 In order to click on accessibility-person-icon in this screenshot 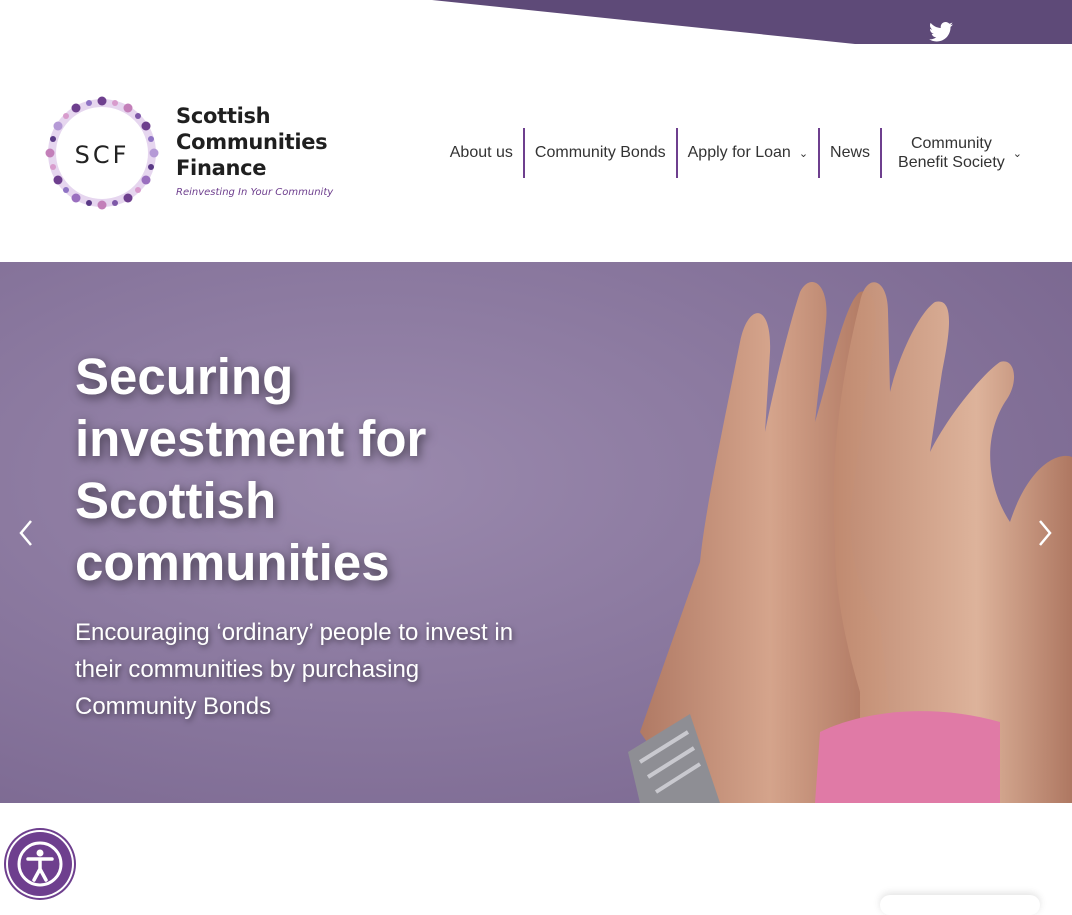, I will do `click(40, 864)`.